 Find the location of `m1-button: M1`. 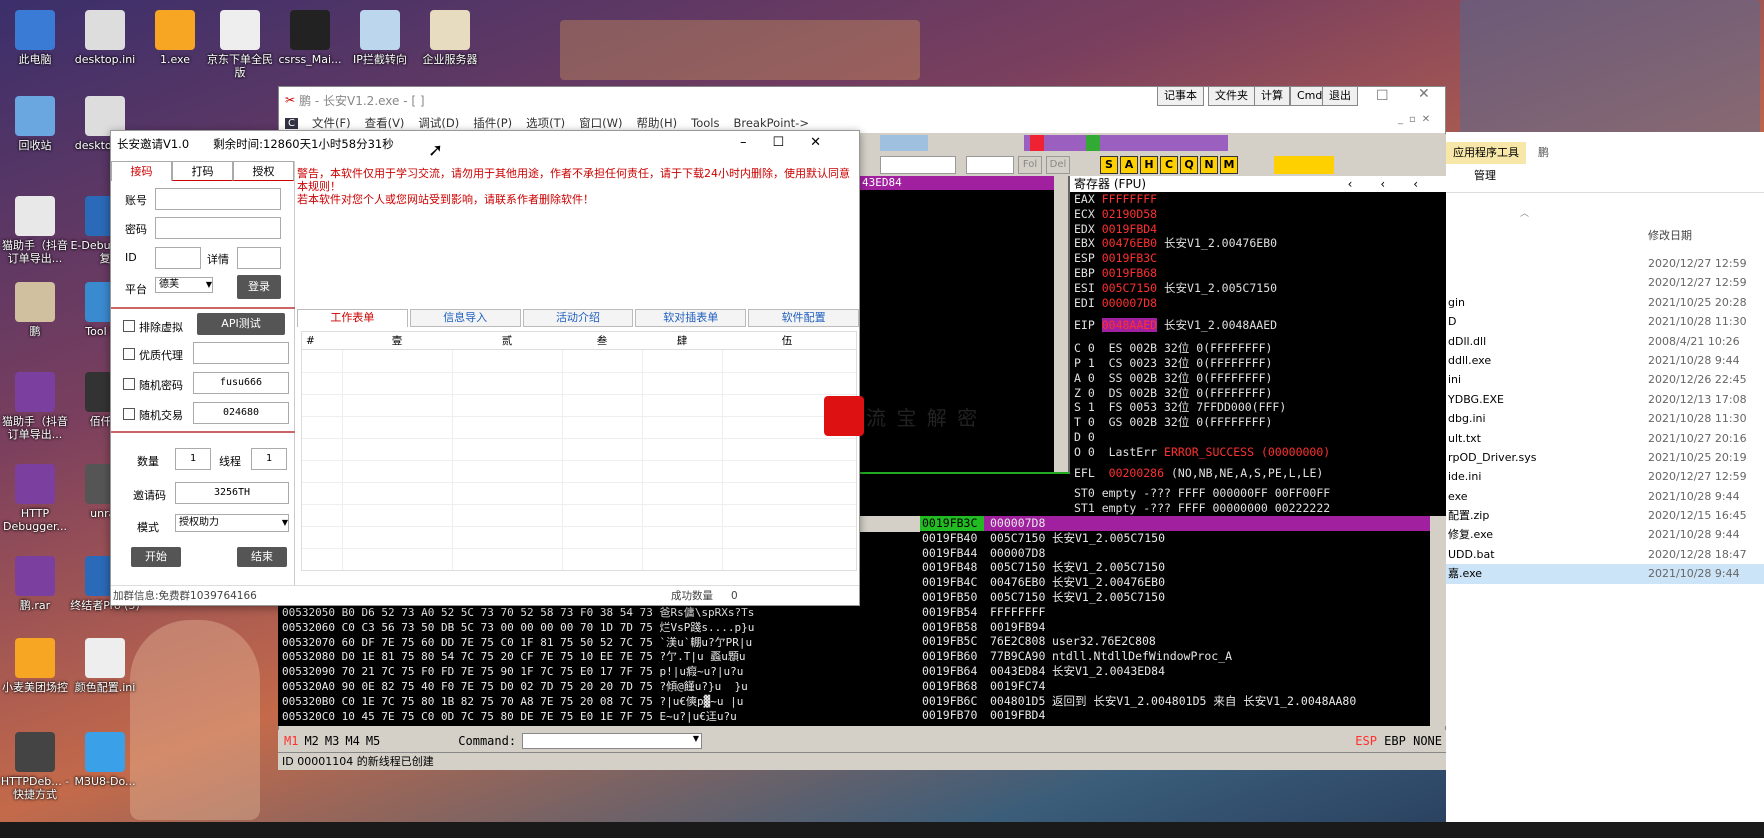

m1-button: M1 is located at coordinates (291, 741).